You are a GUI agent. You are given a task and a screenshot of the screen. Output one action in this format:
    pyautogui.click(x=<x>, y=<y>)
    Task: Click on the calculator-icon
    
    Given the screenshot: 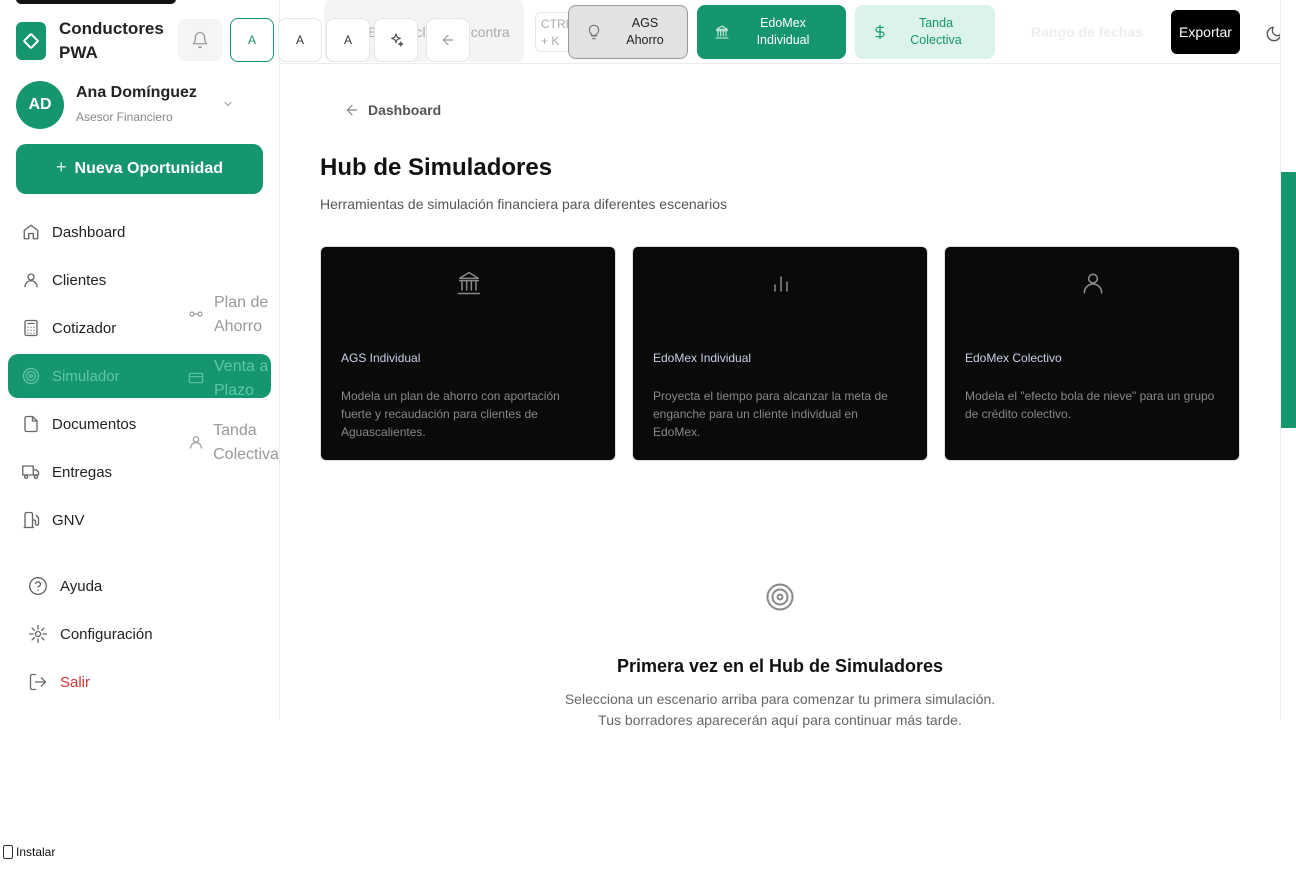 What is the action you would take?
    pyautogui.click(x=31, y=328)
    